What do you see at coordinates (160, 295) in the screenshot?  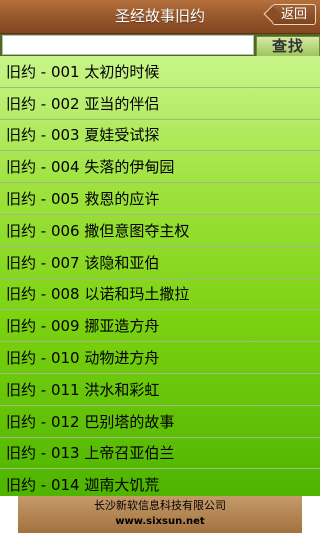 I see `list-item: 旧约 - 008 以诺和玛土撒拉` at bounding box center [160, 295].